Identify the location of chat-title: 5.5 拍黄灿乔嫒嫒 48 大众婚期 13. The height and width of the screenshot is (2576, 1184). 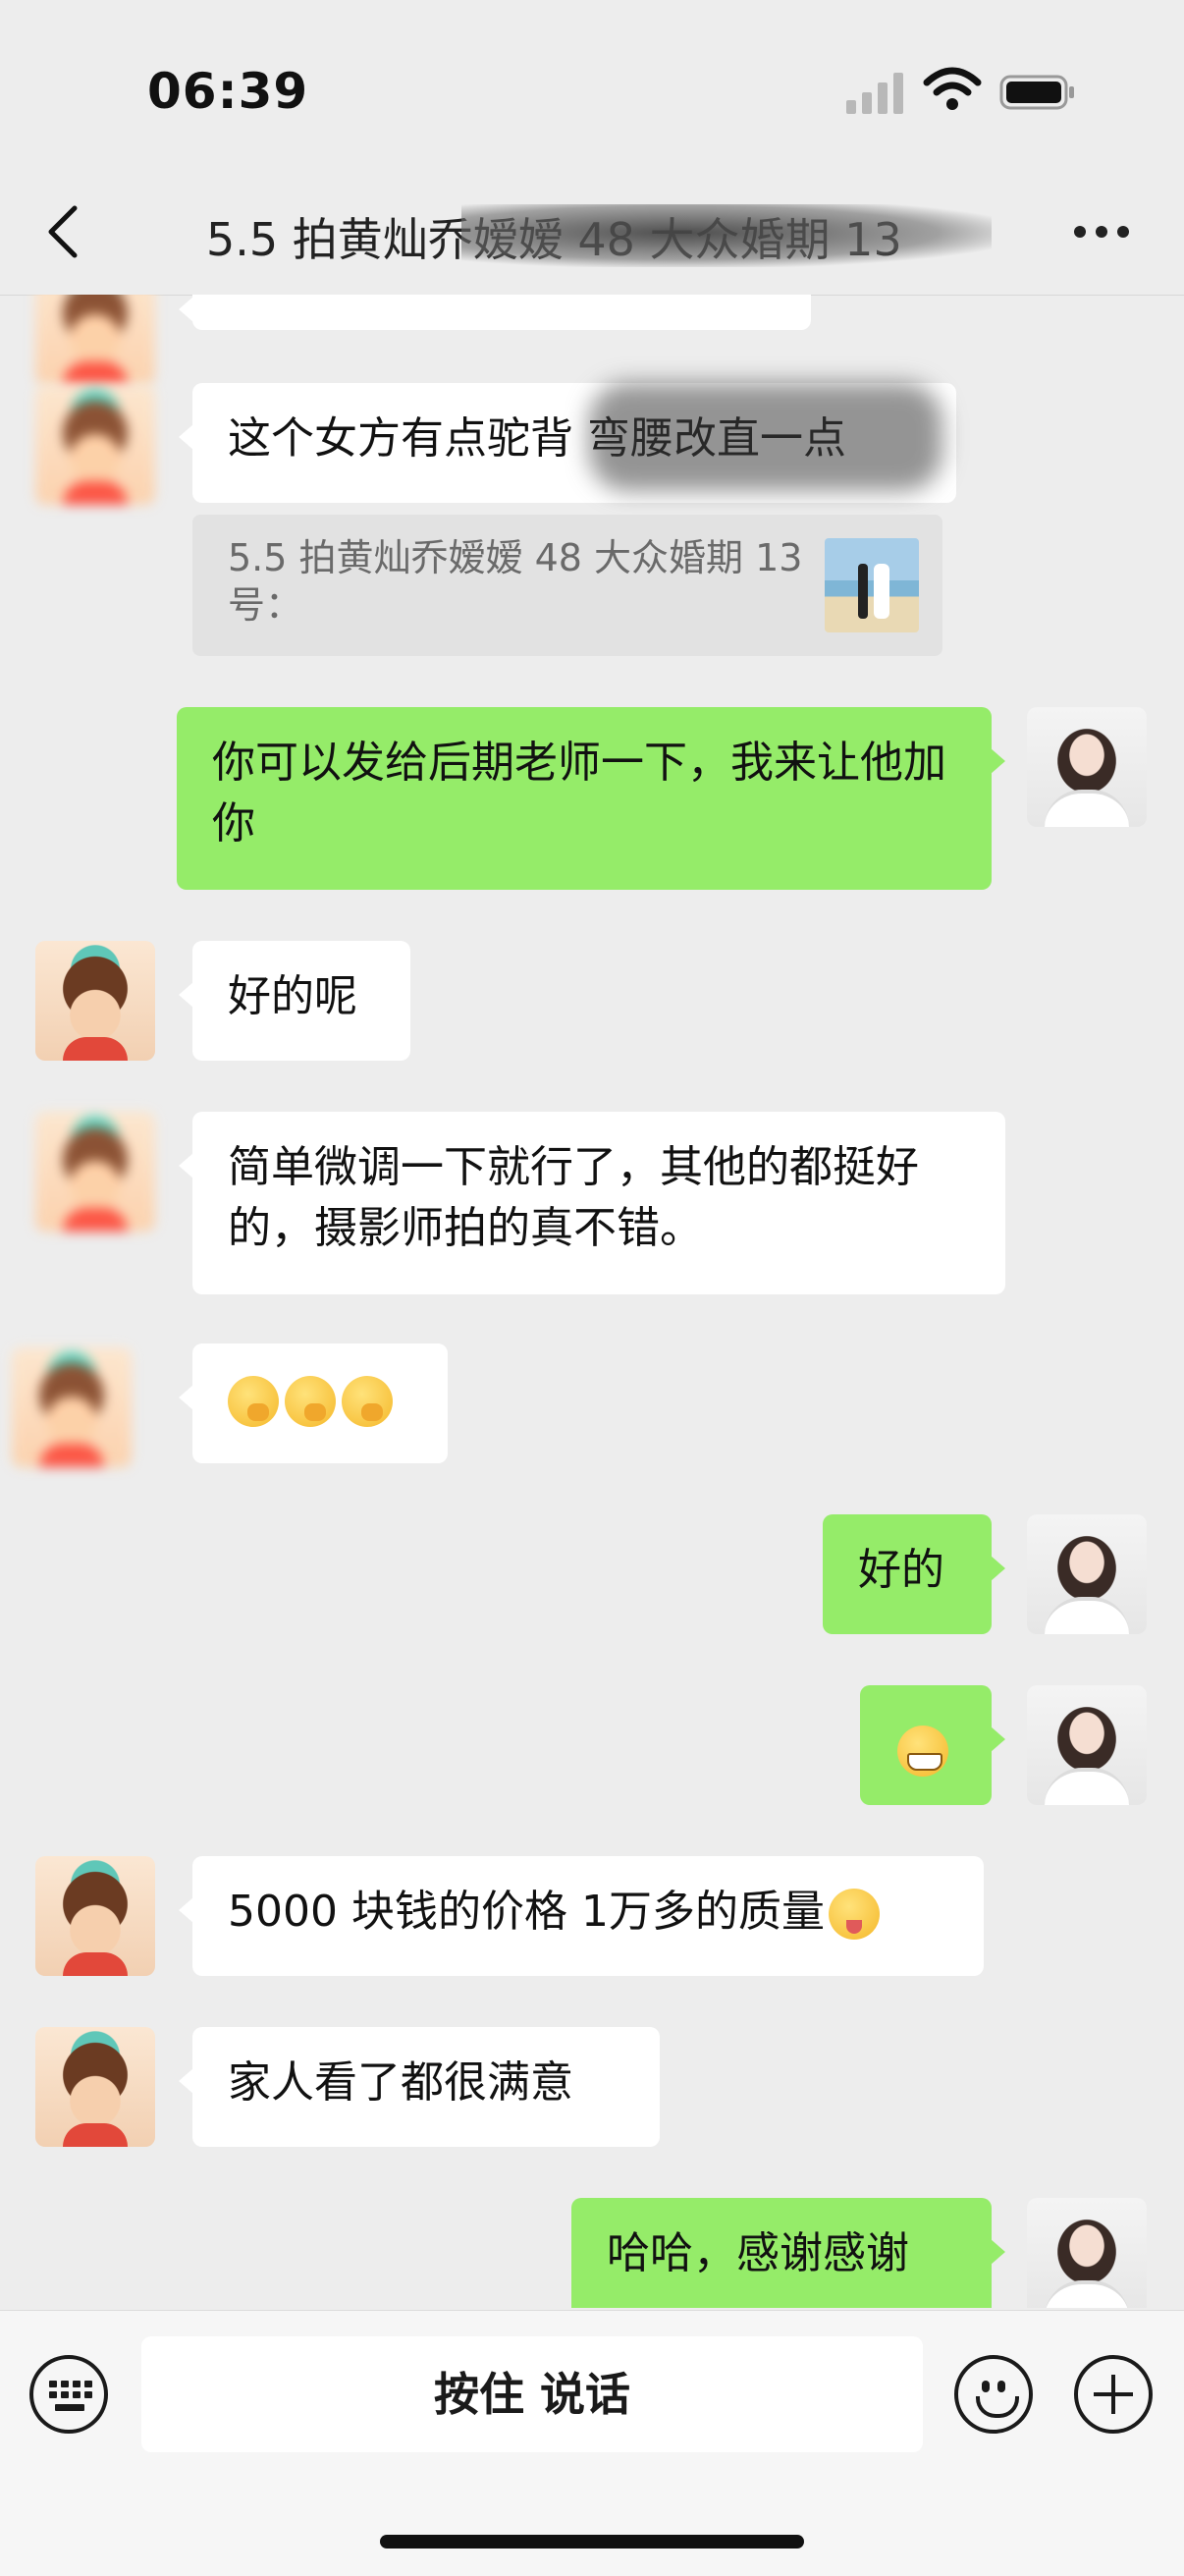
(599, 237).